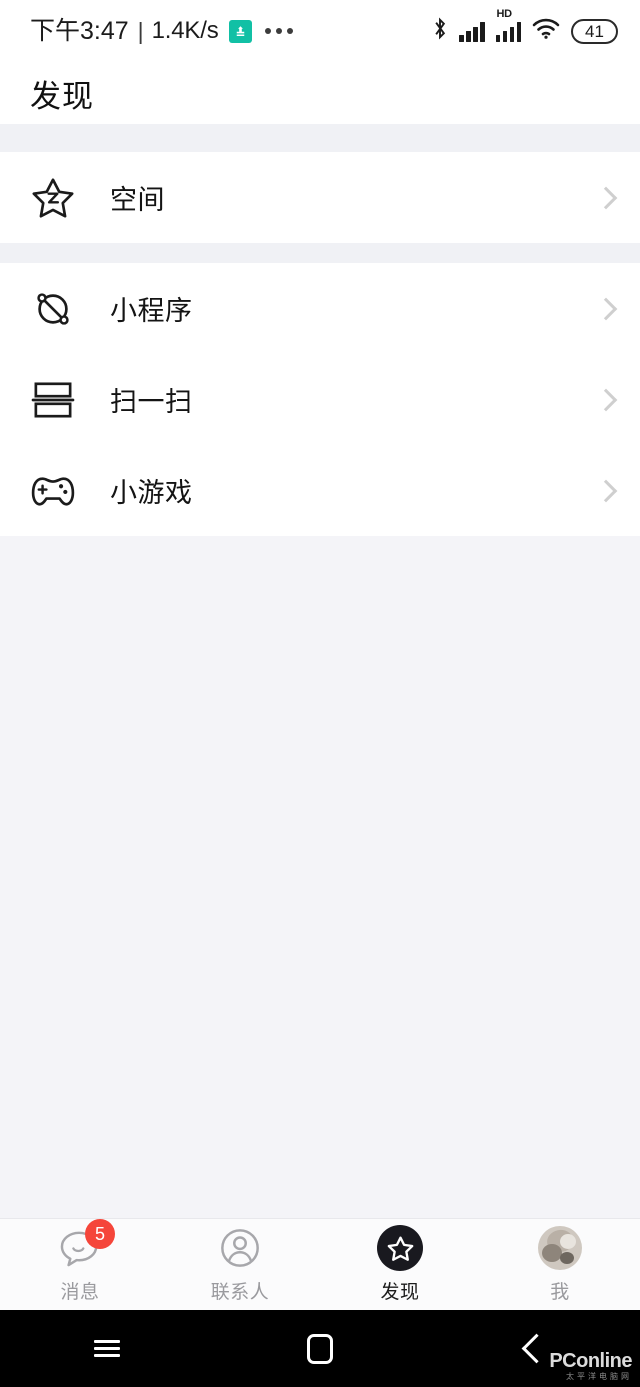  I want to click on wifi-icon, so click(546, 31).